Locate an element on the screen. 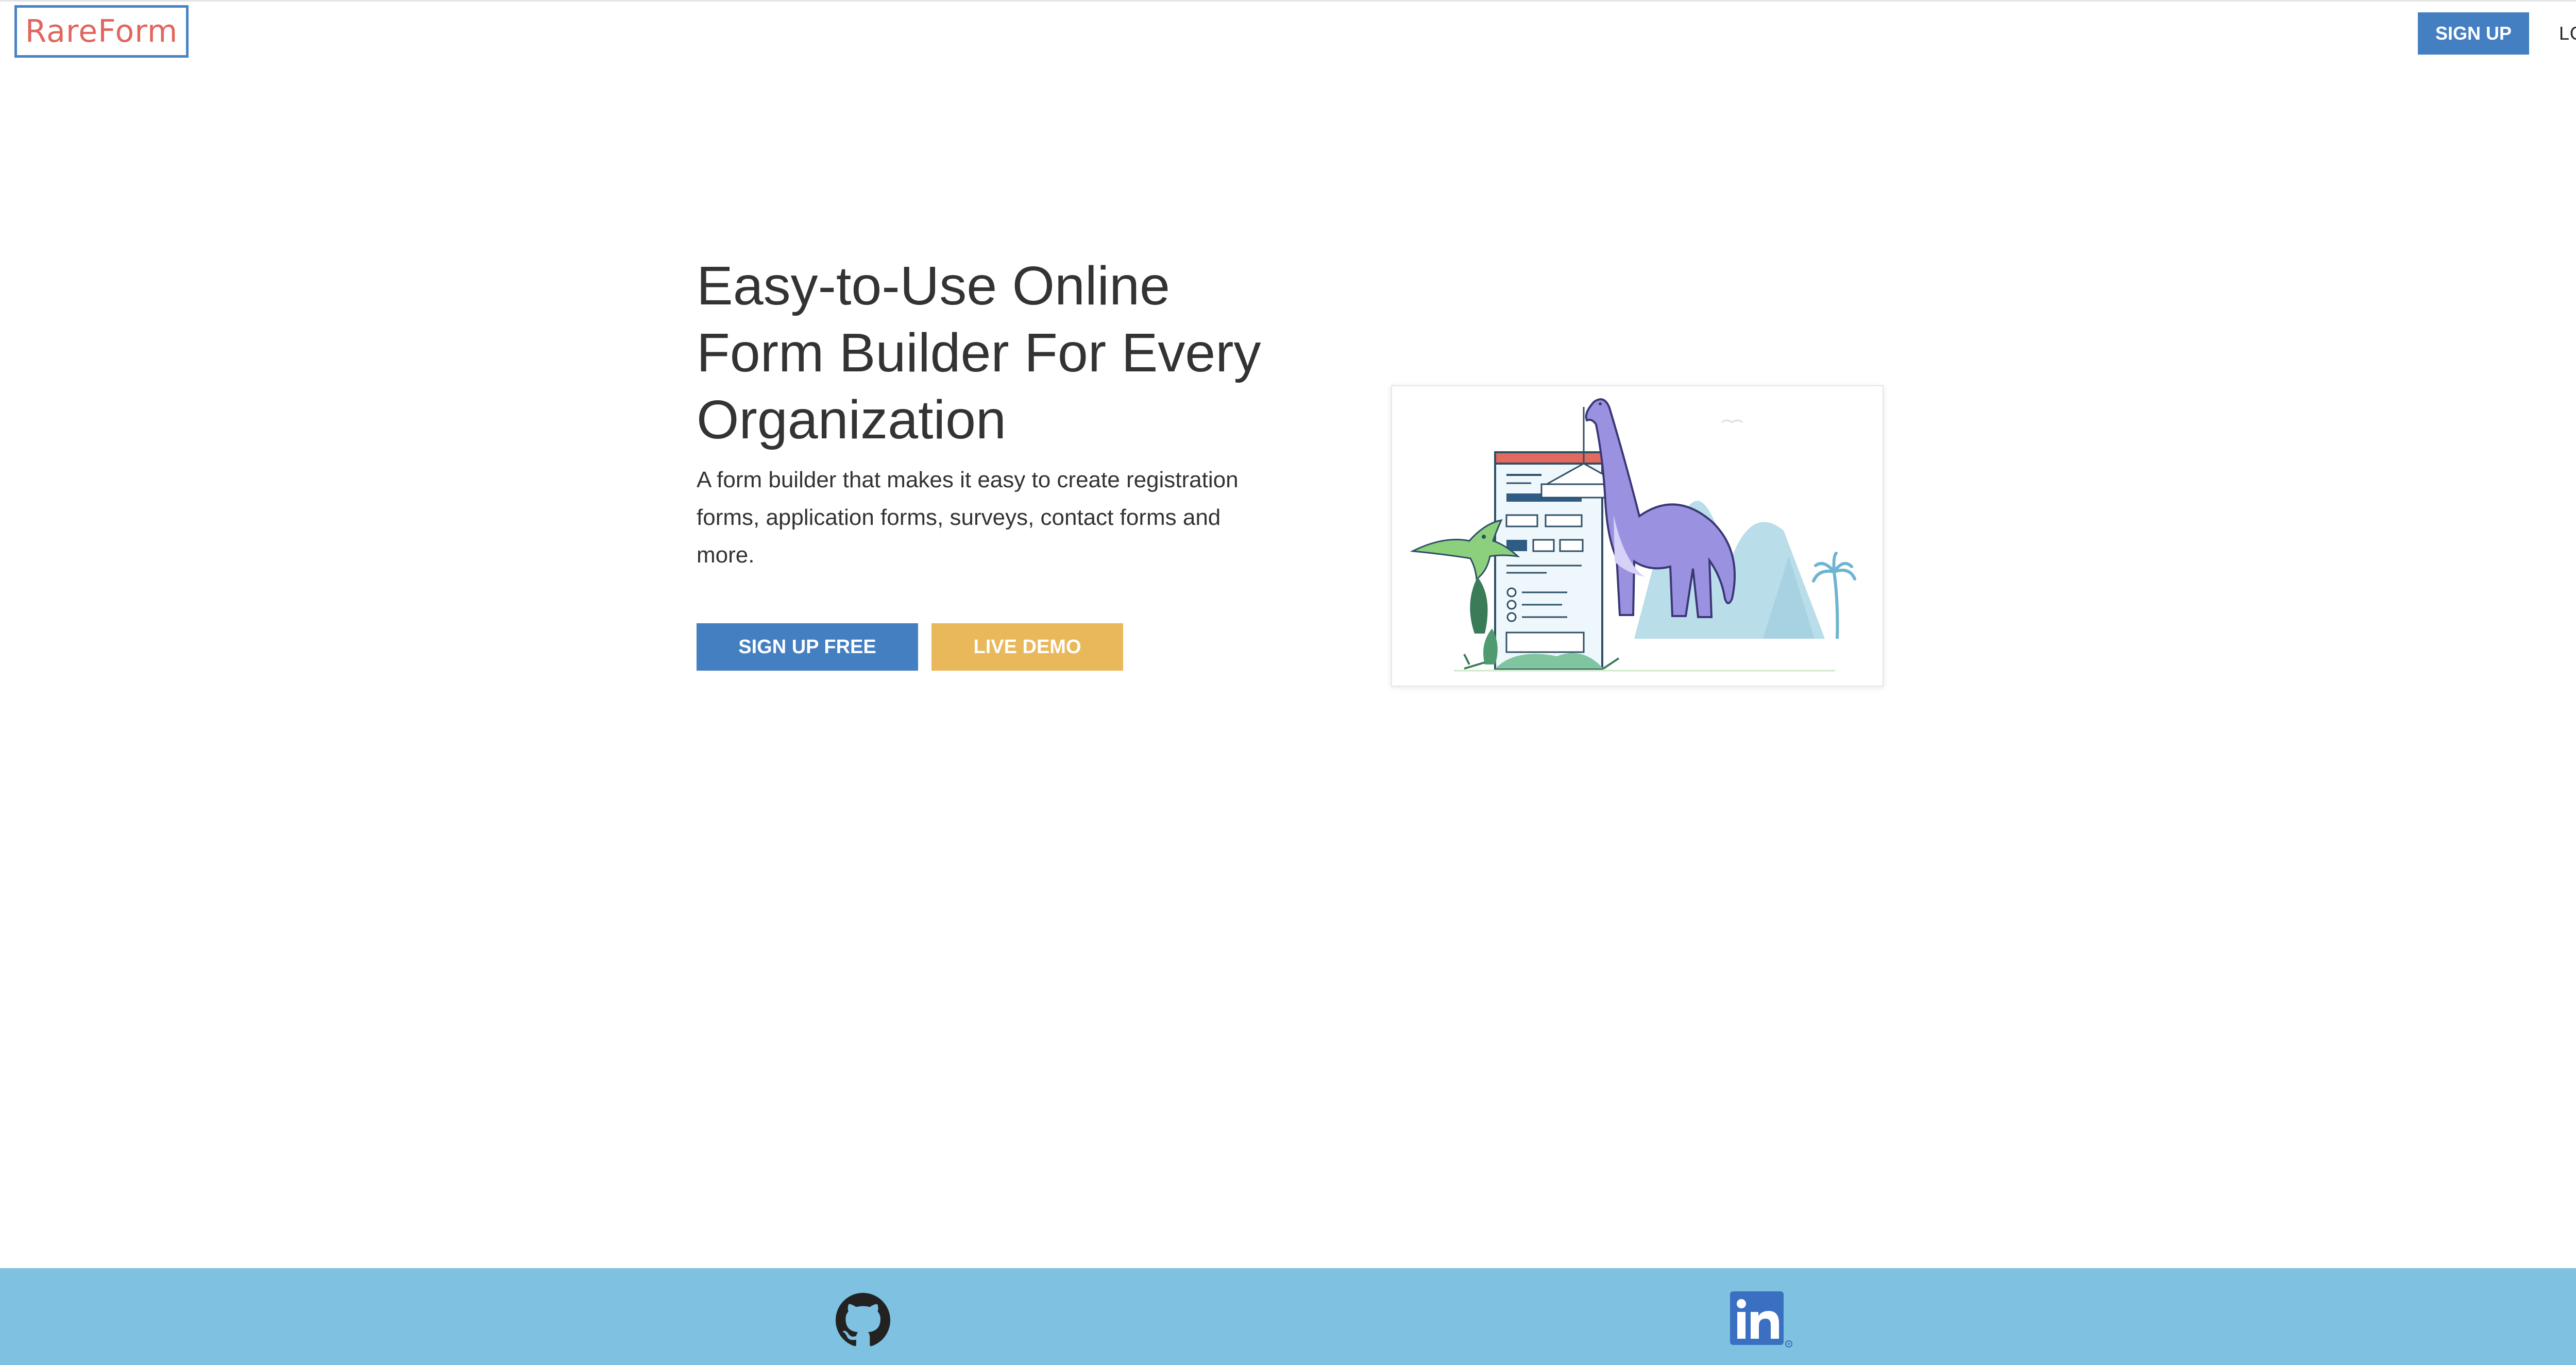  live-demo-button: LIVE DEMO is located at coordinates (1027, 647).